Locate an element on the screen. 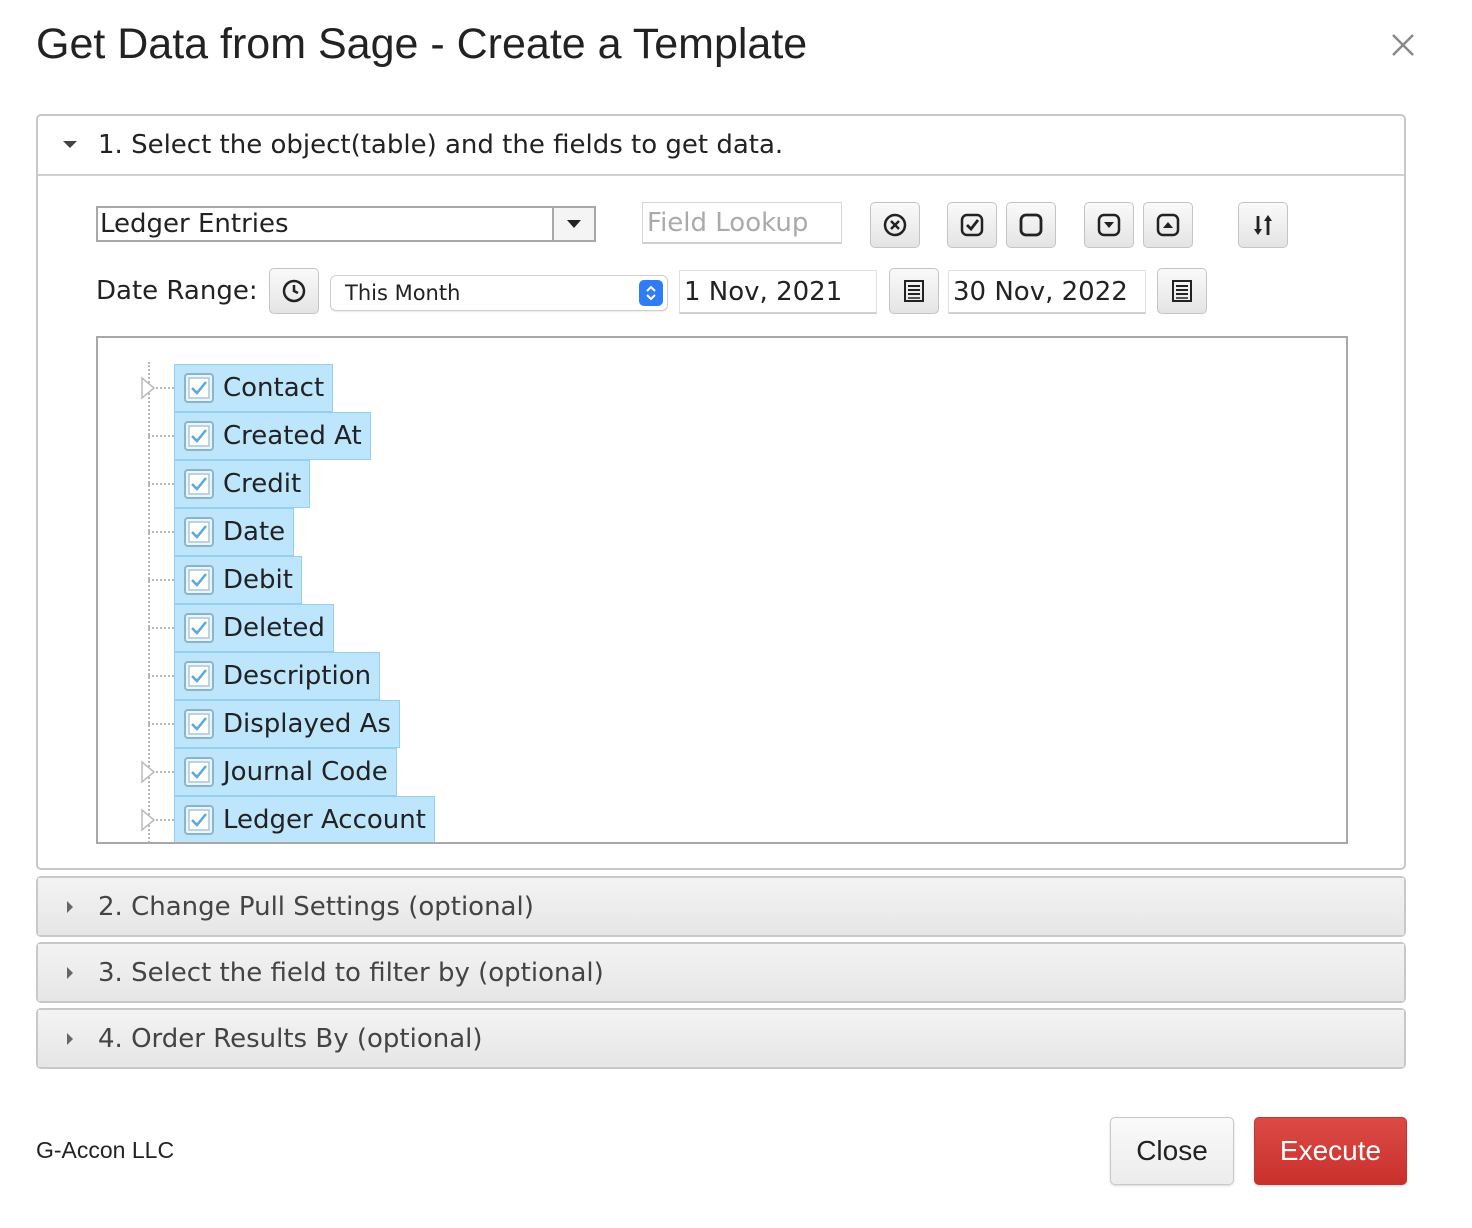 The width and height of the screenshot is (1472, 1228). section-pull-settings: 2. Change Pull Settings (optional) is located at coordinates (721, 906).